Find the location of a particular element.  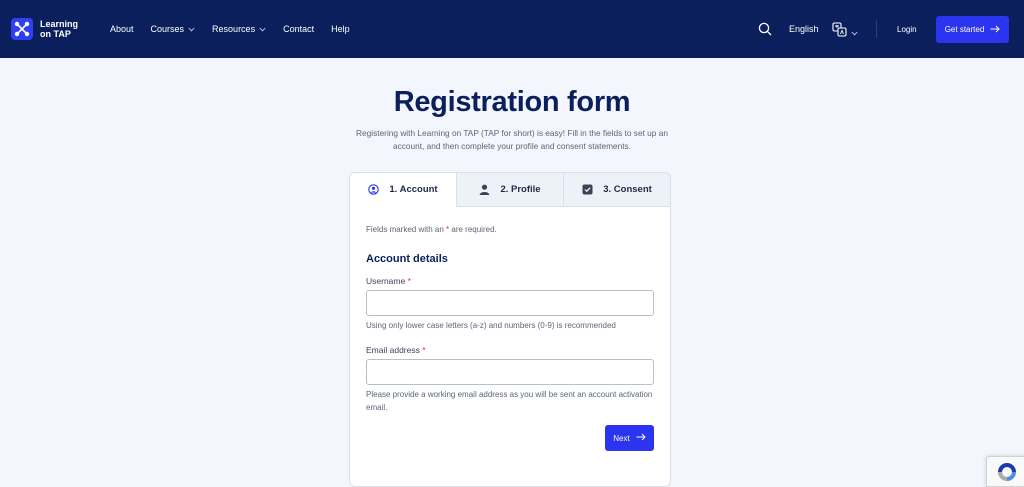

nav-label: About is located at coordinates (122, 29).